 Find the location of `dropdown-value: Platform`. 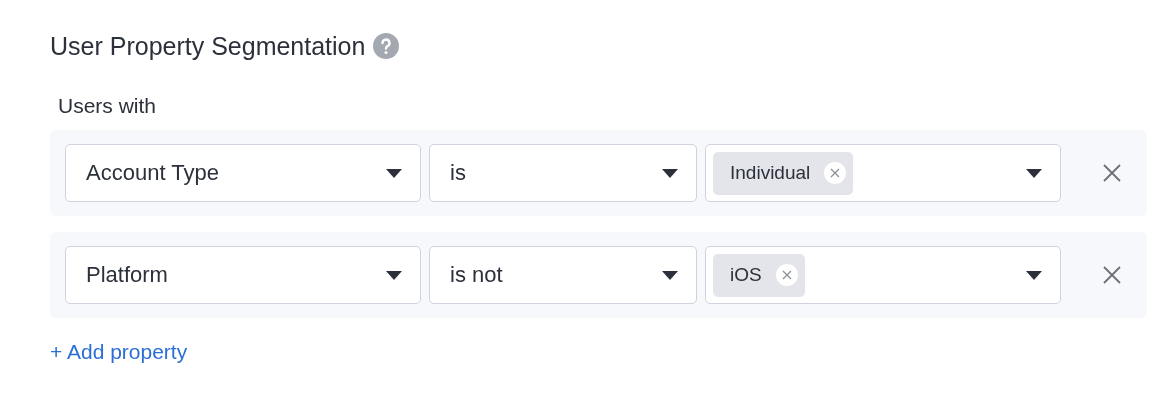

dropdown-value: Platform is located at coordinates (127, 275).